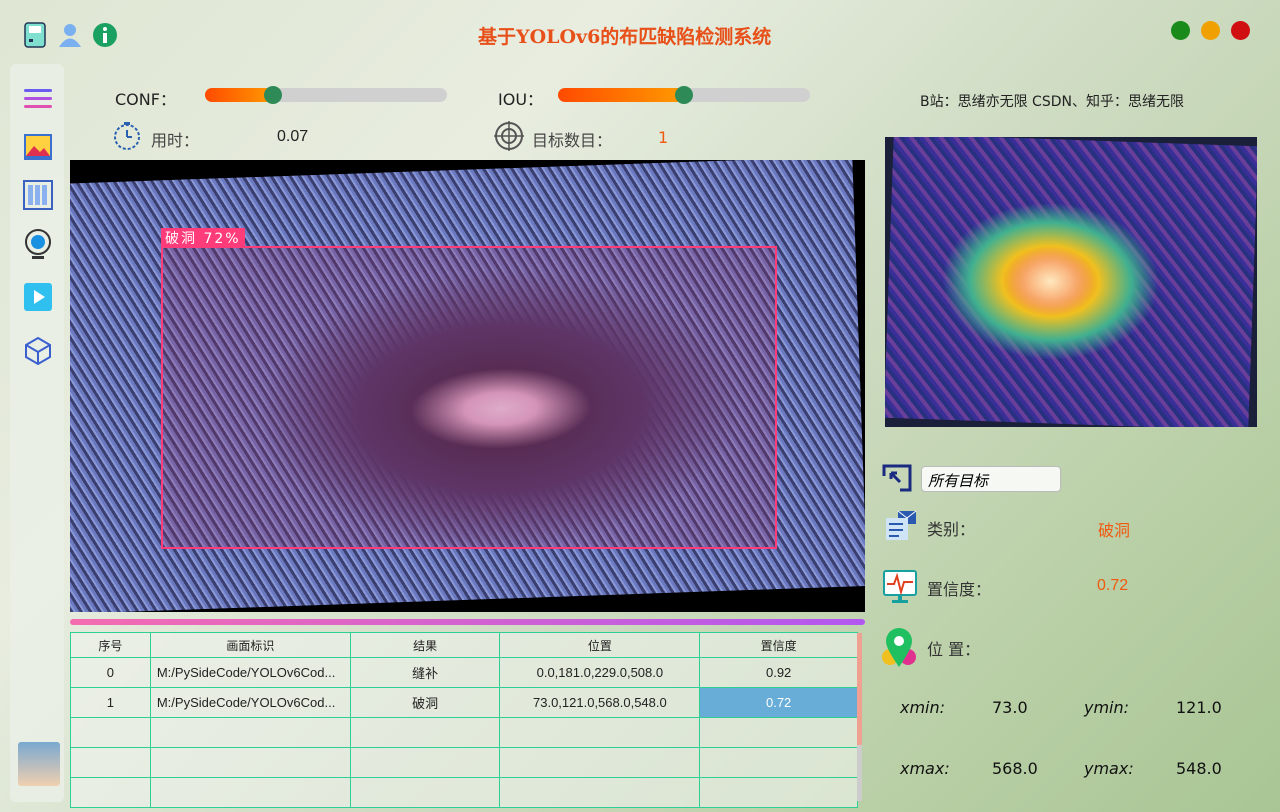 Image resolution: width=1280 pixels, height=812 pixels. Describe the element at coordinates (203, 238) in the screenshot. I see `detection-box-label: 破洞 72%` at that location.